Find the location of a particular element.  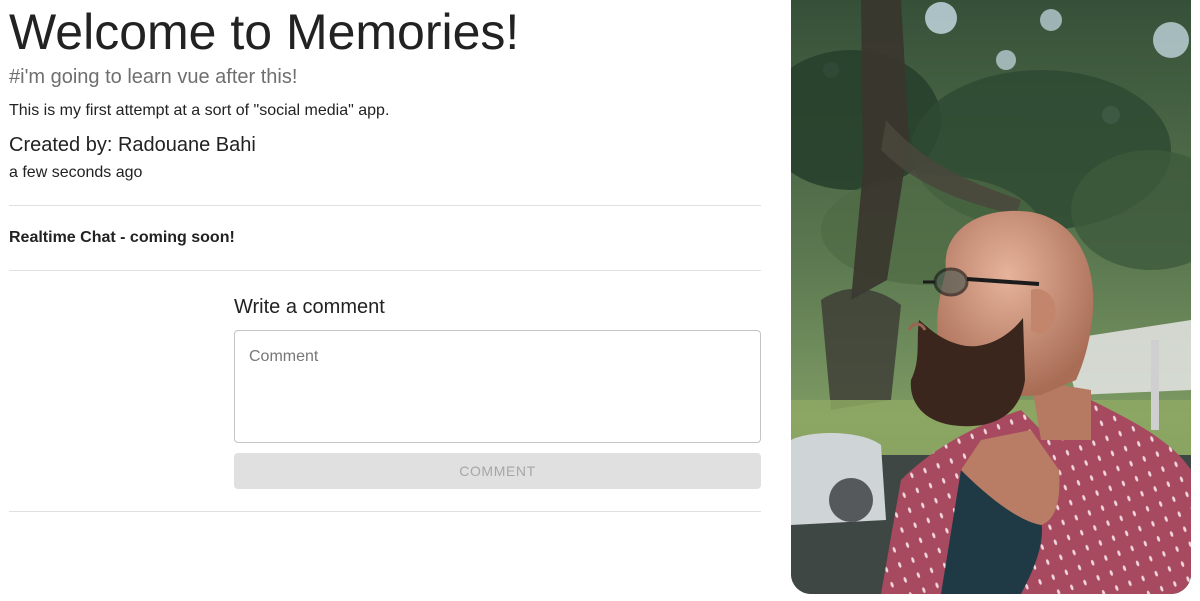

parked-car is located at coordinates (838, 479).